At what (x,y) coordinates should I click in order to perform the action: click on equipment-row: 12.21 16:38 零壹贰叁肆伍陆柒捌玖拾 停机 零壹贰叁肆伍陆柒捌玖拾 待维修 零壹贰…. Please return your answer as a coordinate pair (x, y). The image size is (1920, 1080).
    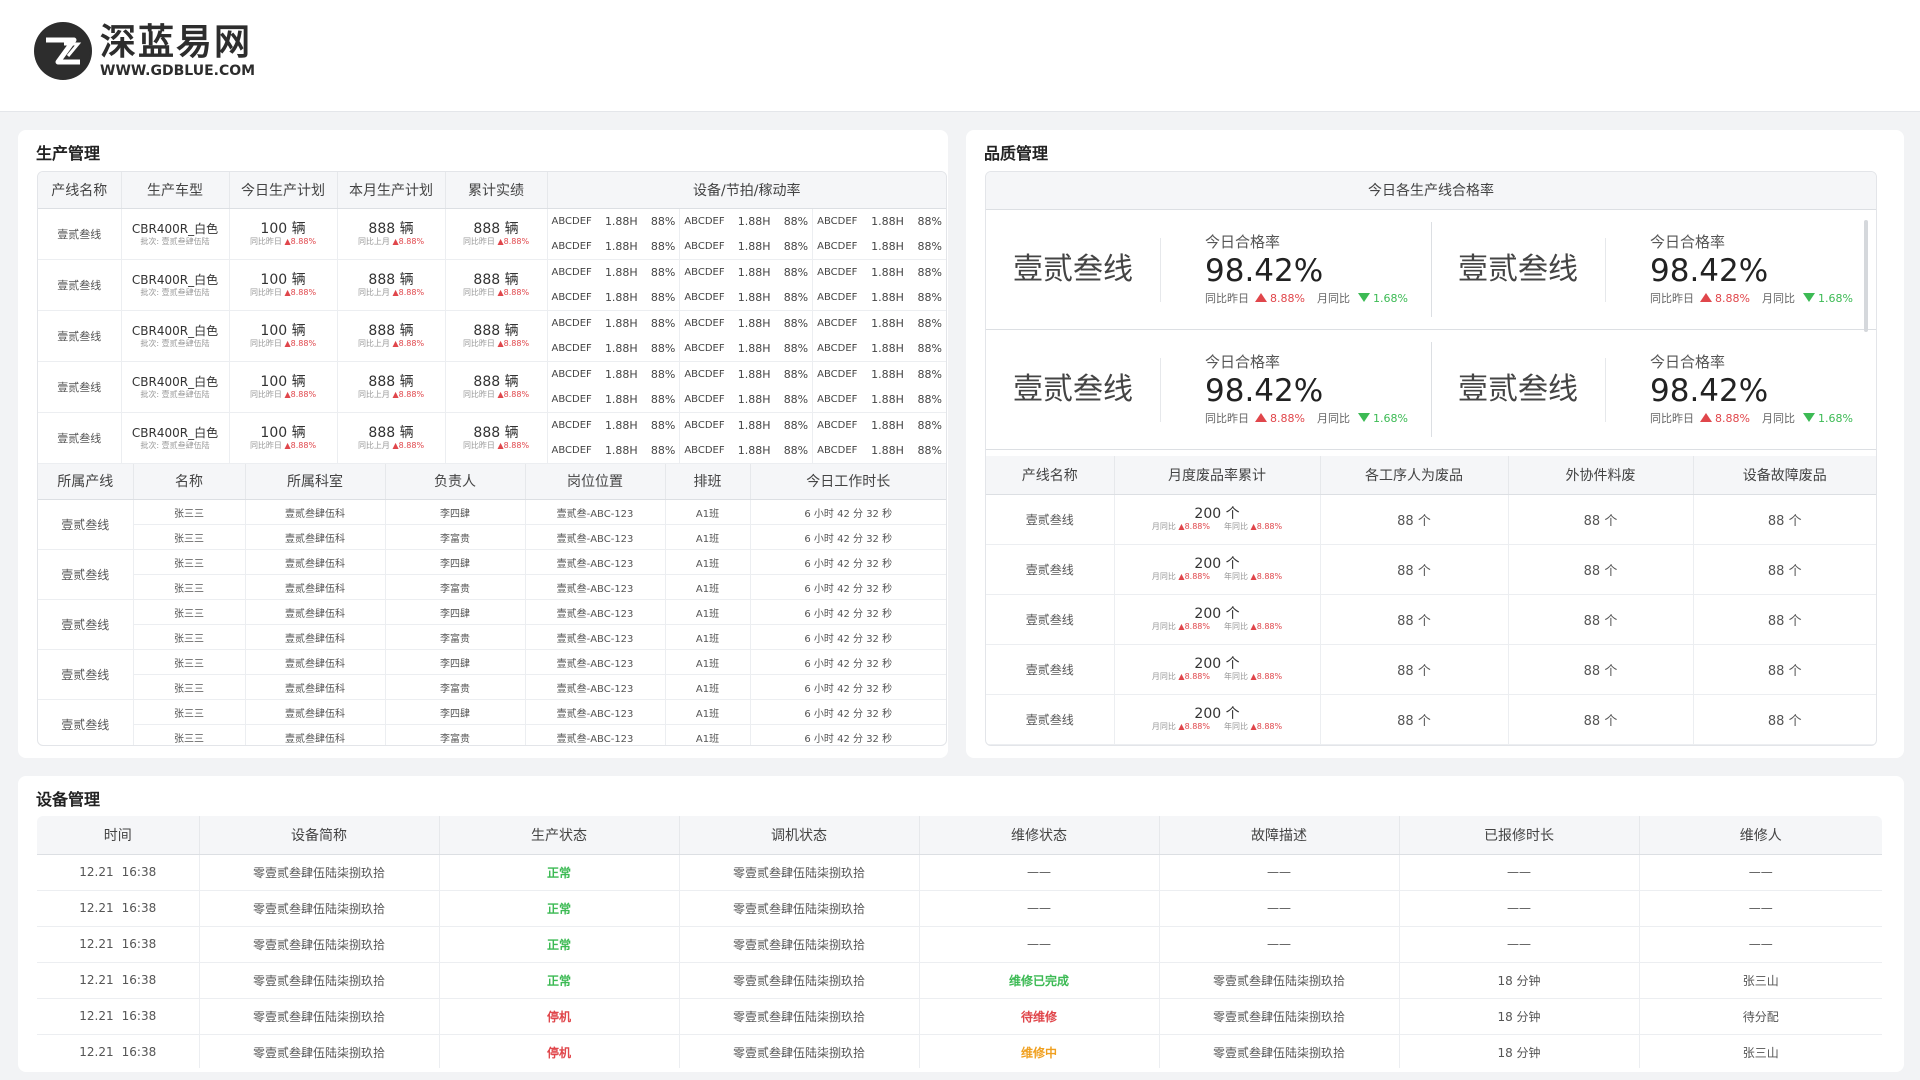
    Looking at the image, I should click on (959, 1016).